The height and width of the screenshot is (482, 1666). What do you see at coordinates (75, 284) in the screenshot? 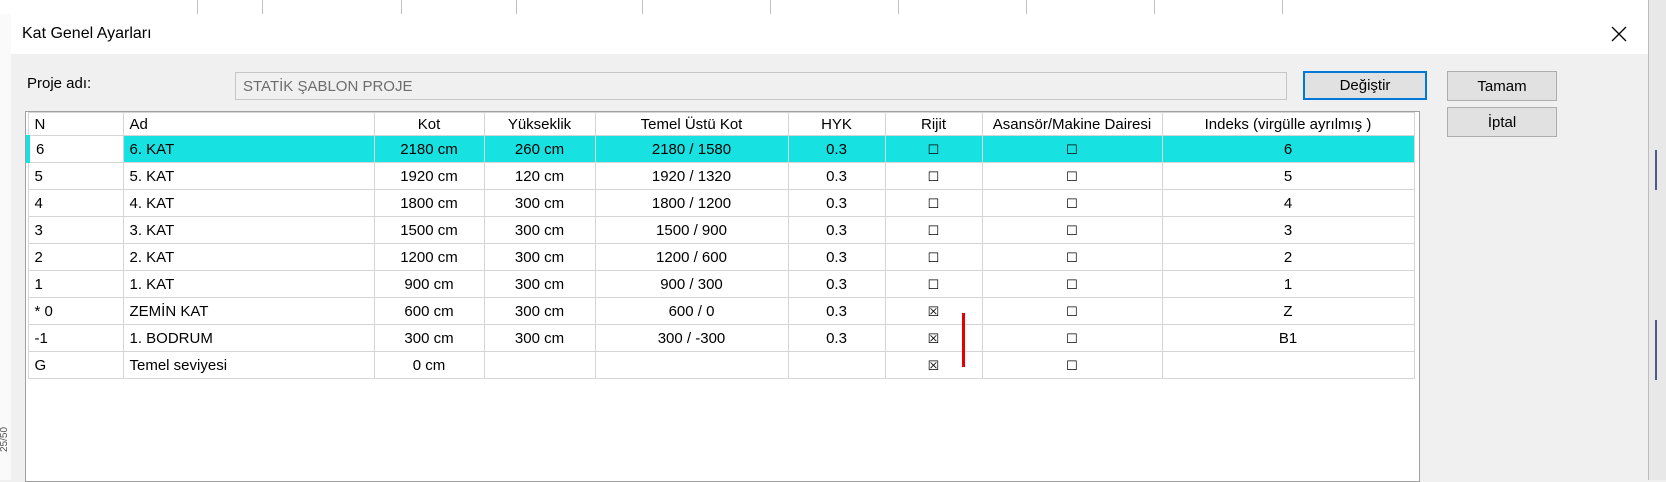
I see `cell-n: 1` at bounding box center [75, 284].